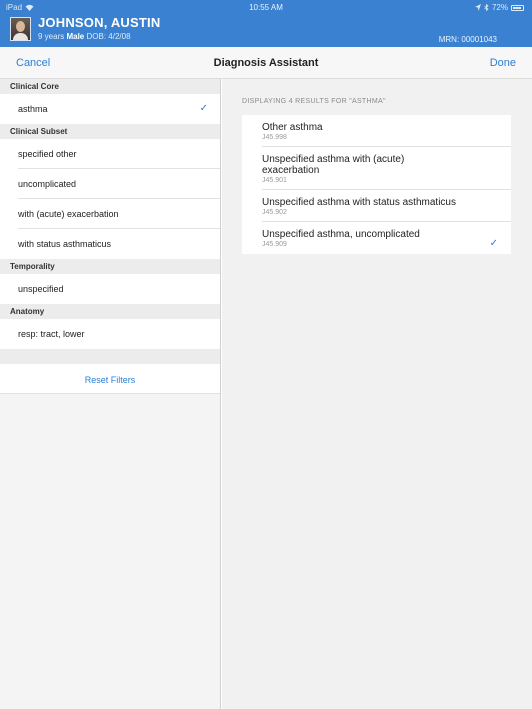  I want to click on section-divider, so click(110, 356).